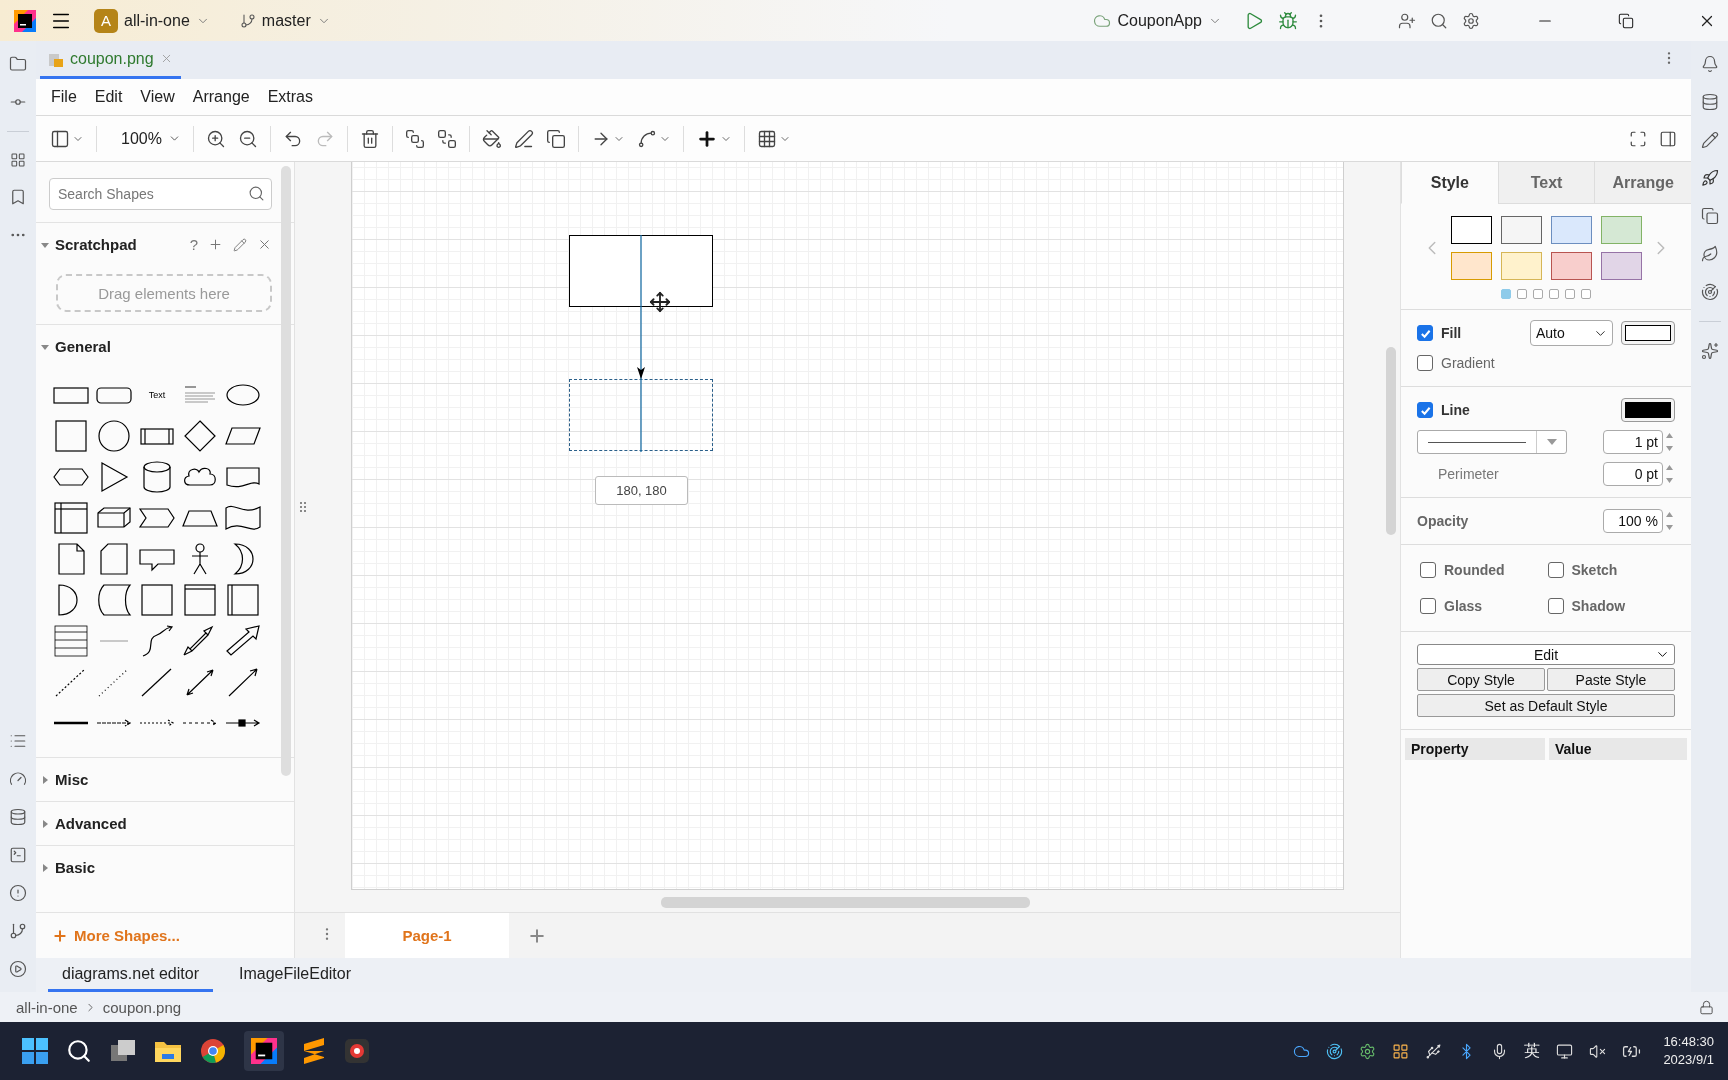 This screenshot has width=1728, height=1080. I want to click on task-view-icon, so click(123, 1051).